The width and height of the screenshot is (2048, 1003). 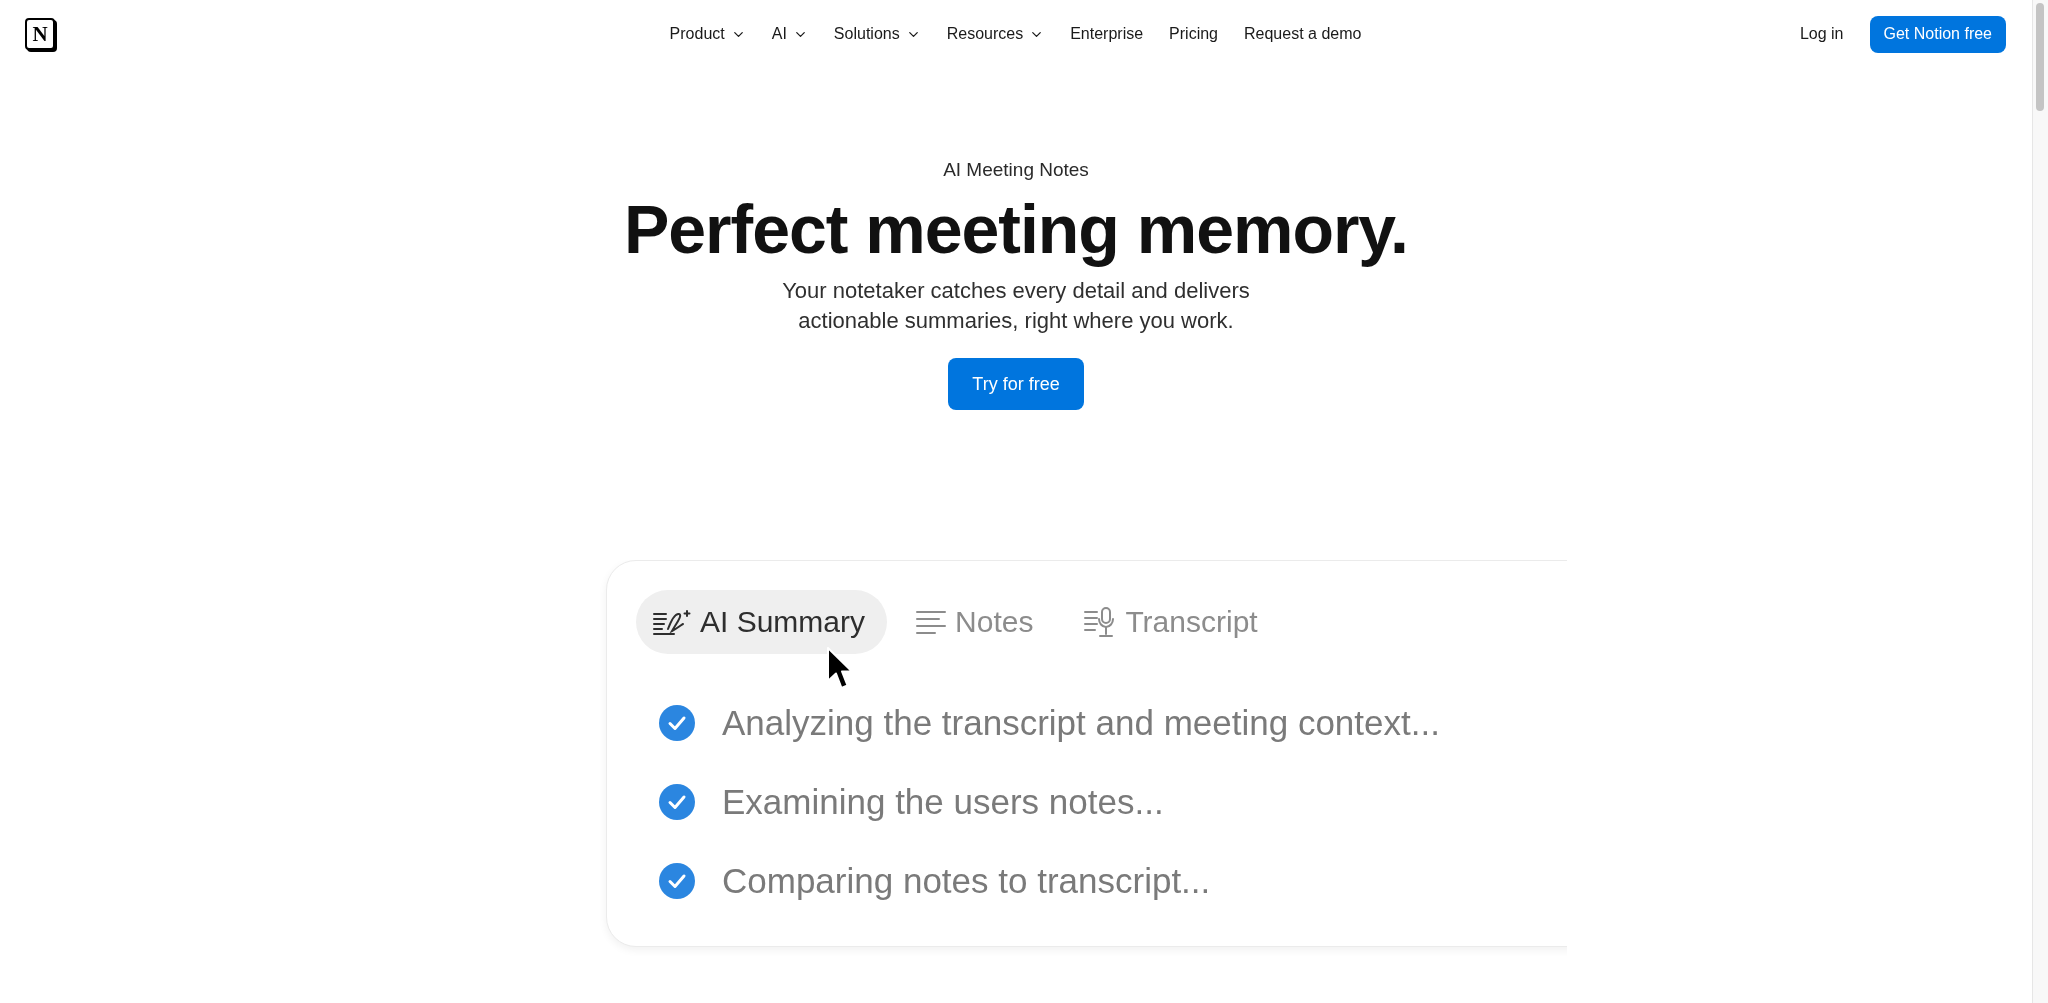 What do you see at coordinates (1016, 384) in the screenshot?
I see `try-button: Try for free` at bounding box center [1016, 384].